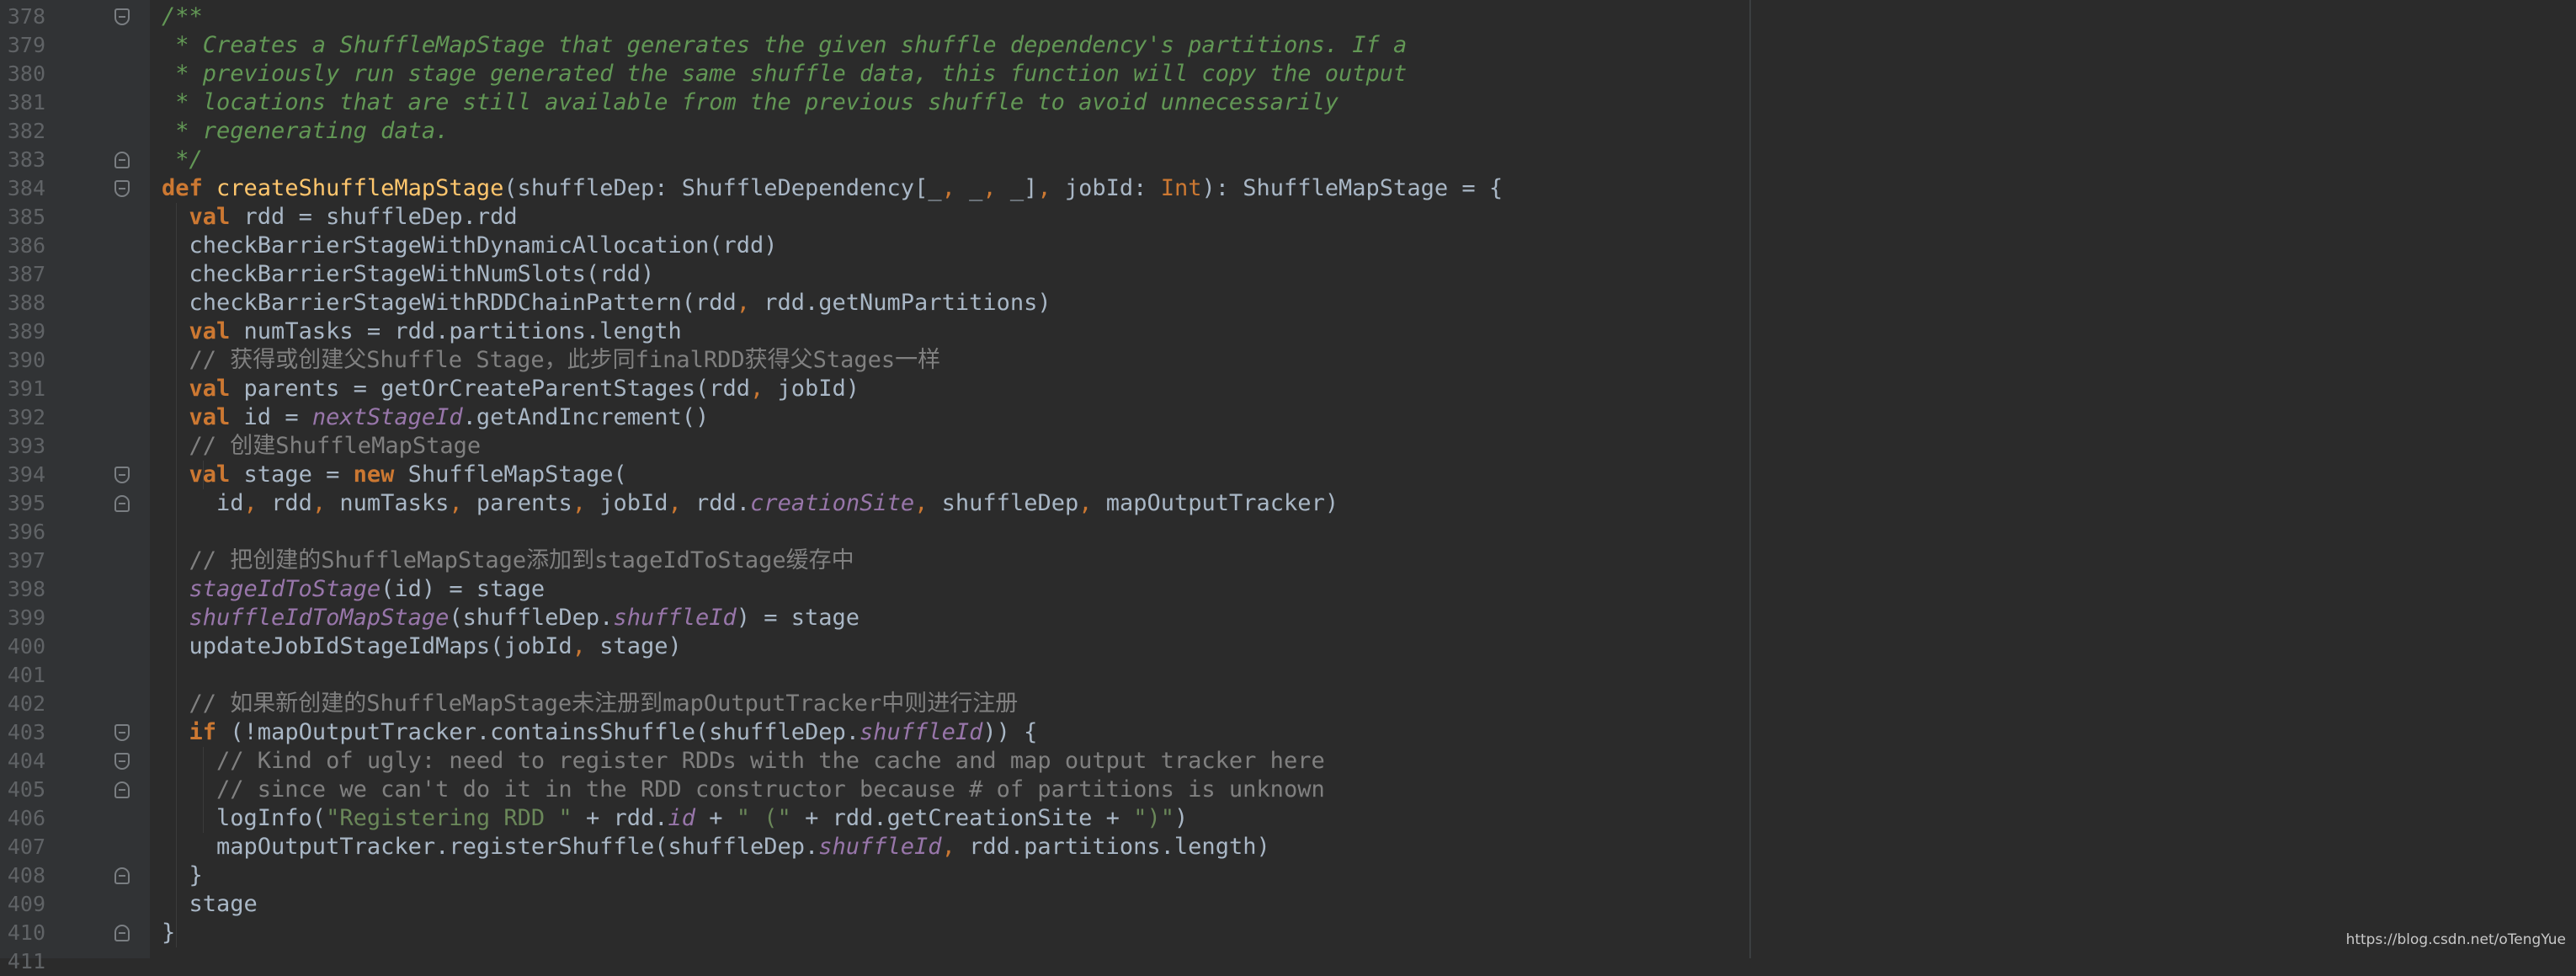  I want to click on line-number: 405, so click(26, 789).